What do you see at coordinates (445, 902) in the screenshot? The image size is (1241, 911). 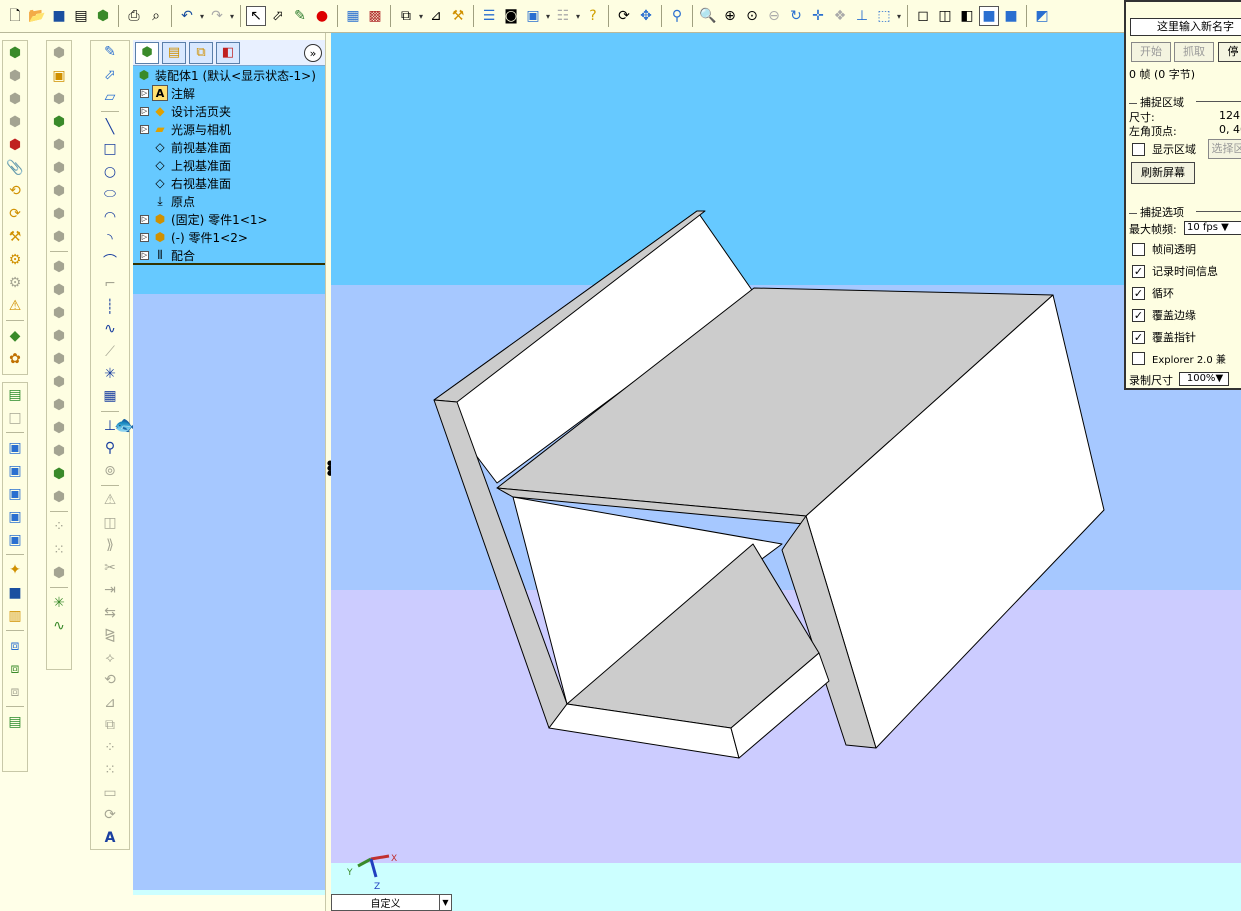 I see `chevron-down-icon: ▼` at bounding box center [445, 902].